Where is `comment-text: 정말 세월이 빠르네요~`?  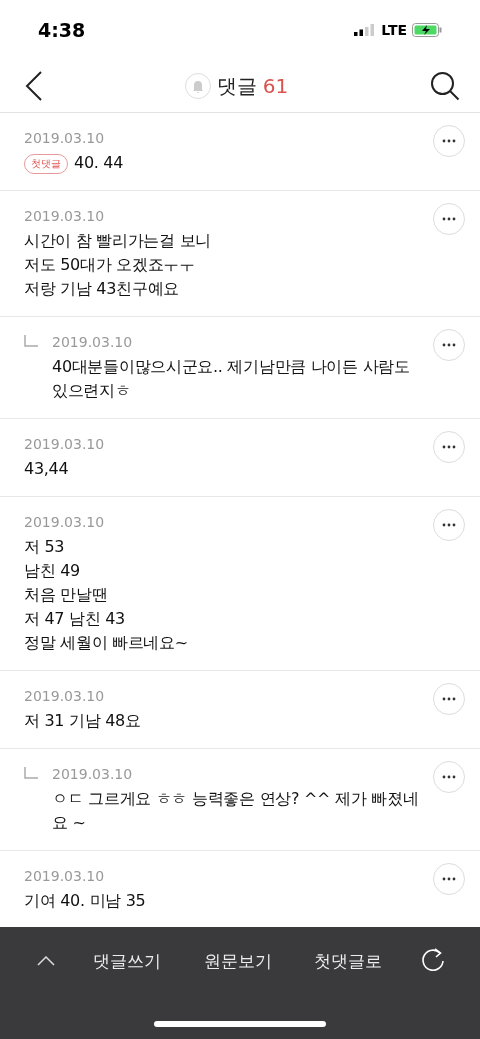
comment-text: 정말 세월이 빠르네요~ is located at coordinates (106, 643).